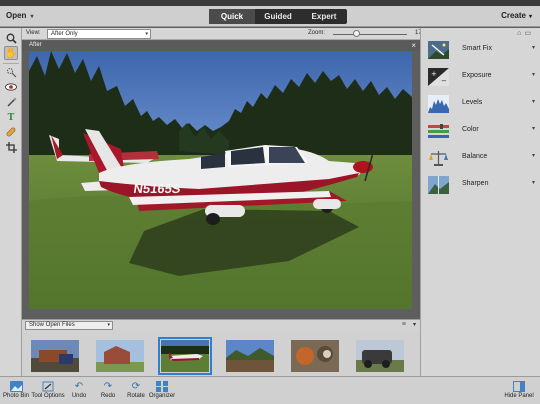  Describe the element at coordinates (413, 45) in the screenshot. I see `close-icon: ×` at that location.